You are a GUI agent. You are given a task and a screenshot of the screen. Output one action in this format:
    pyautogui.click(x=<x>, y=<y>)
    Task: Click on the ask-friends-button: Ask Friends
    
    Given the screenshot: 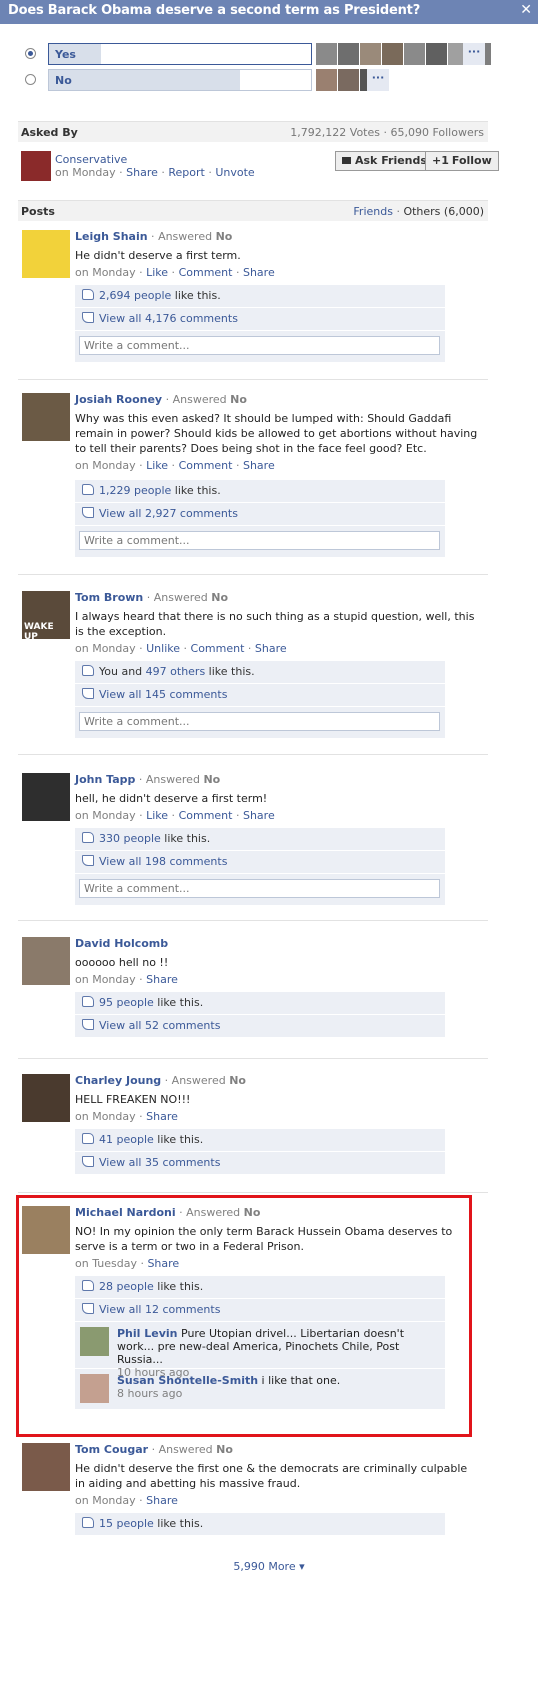 What is the action you would take?
    pyautogui.click(x=384, y=161)
    